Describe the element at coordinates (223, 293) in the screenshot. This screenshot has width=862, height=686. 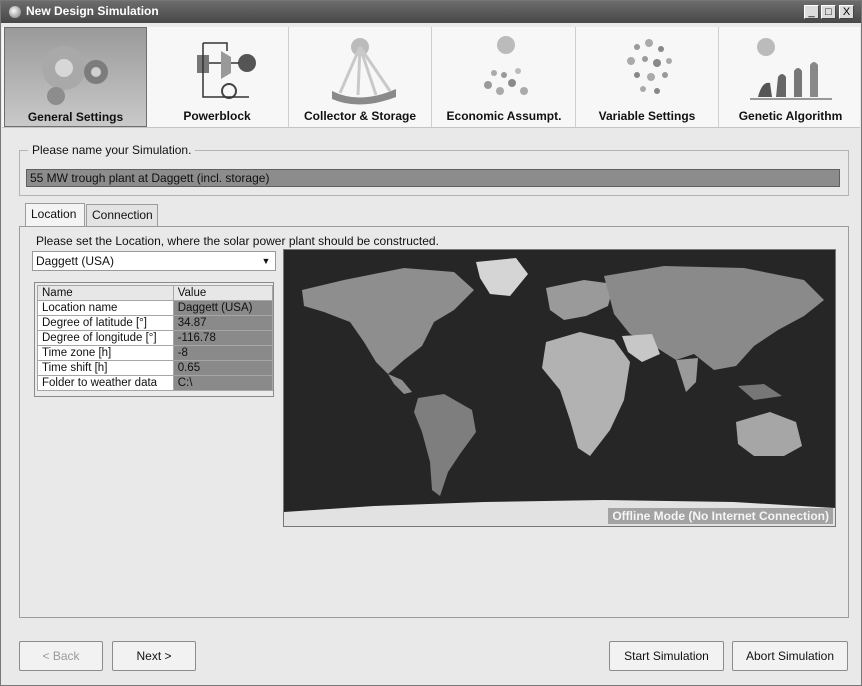
I see `grid-header-value: Value` at that location.